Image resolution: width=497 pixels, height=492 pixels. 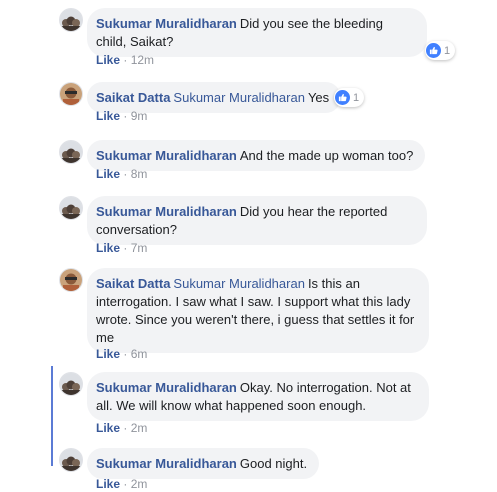 What do you see at coordinates (142, 60) in the screenshot?
I see `timestamp: 12m` at bounding box center [142, 60].